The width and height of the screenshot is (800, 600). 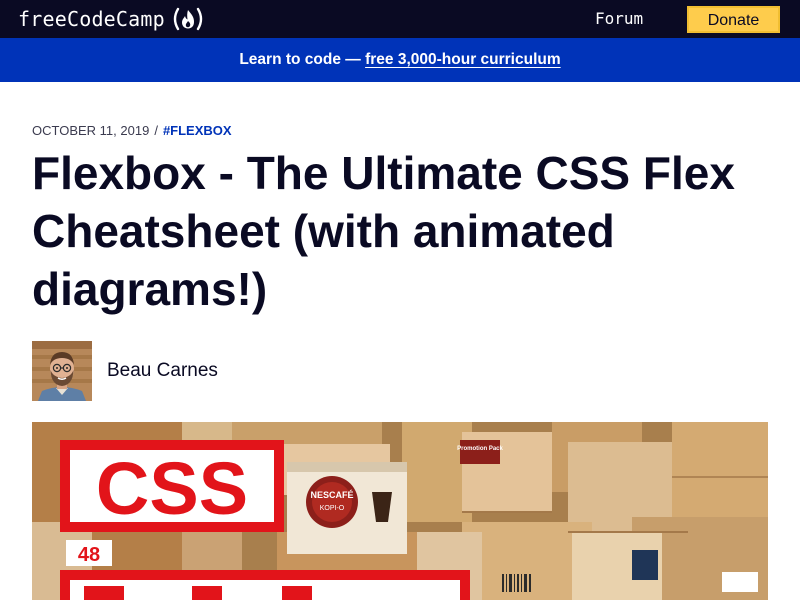 What do you see at coordinates (733, 19) in the screenshot?
I see `donate-button: Donate` at bounding box center [733, 19].